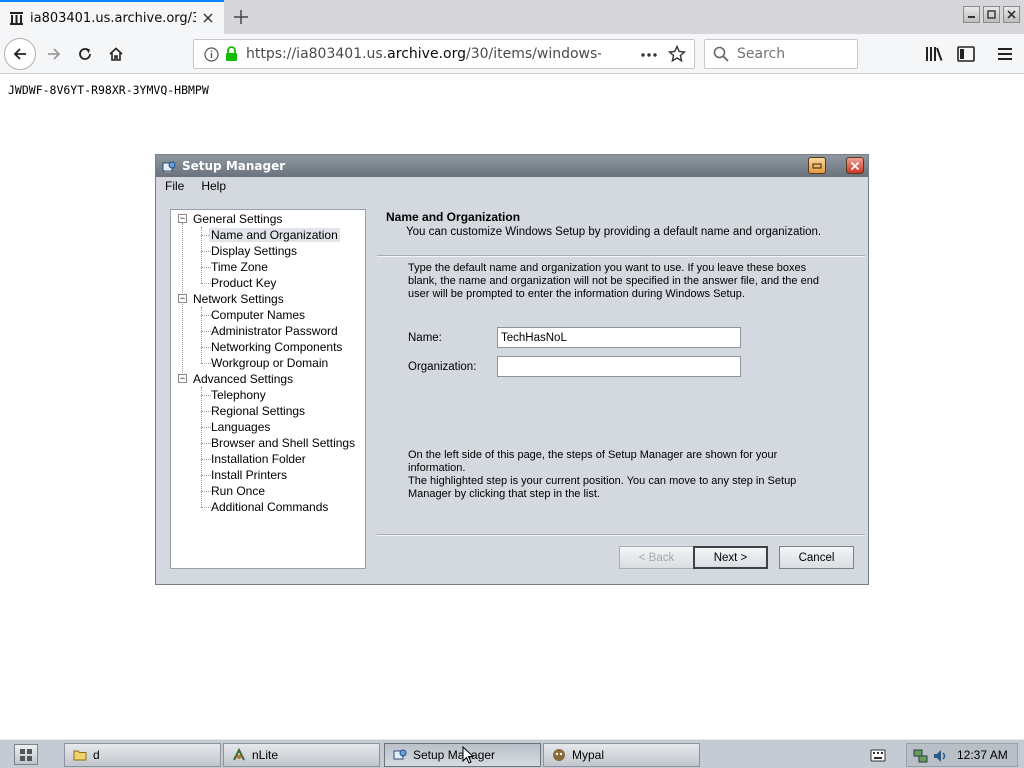 This screenshot has height=768, width=1024. What do you see at coordinates (231, 56) in the screenshot?
I see `secure-lock-icon` at bounding box center [231, 56].